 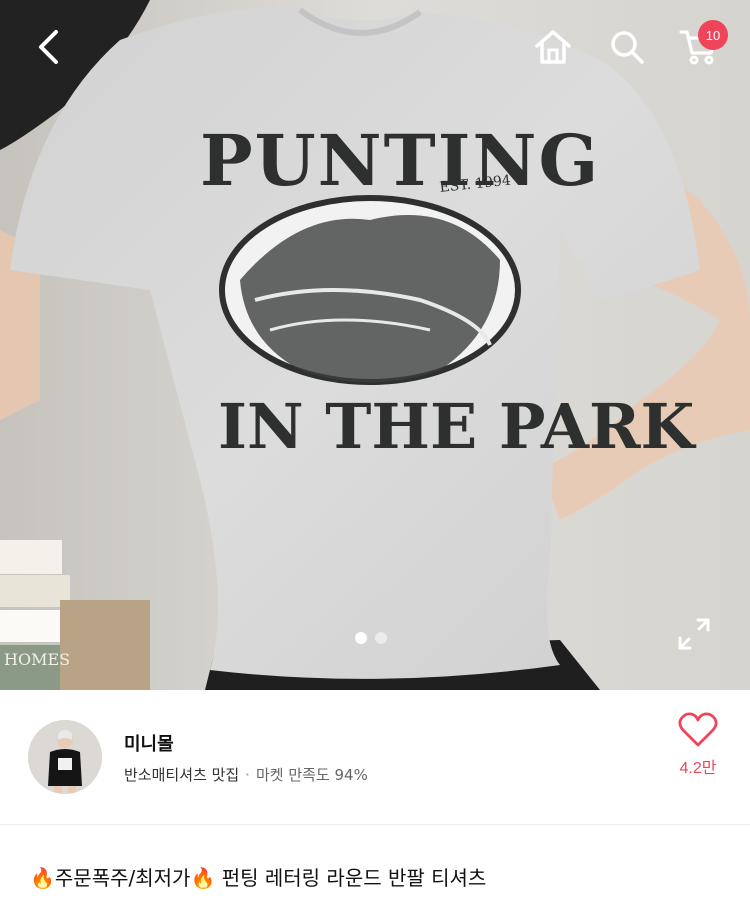 What do you see at coordinates (182, 775) in the screenshot?
I see `seller-tagline: 반소매티셔츠 맛집` at bounding box center [182, 775].